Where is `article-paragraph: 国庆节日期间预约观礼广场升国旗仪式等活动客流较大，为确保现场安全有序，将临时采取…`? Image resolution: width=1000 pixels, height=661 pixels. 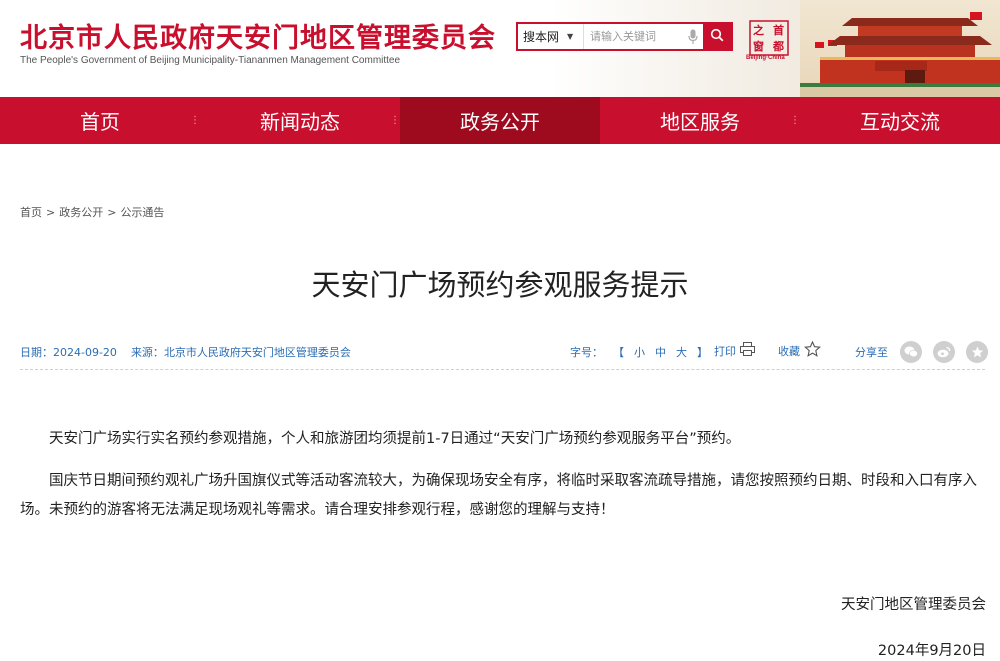
article-paragraph: 国庆节日期间预约观礼广场升国旗仪式等活动客流较大，为确保现场安全有序，将临时采取… is located at coordinates (498, 495).